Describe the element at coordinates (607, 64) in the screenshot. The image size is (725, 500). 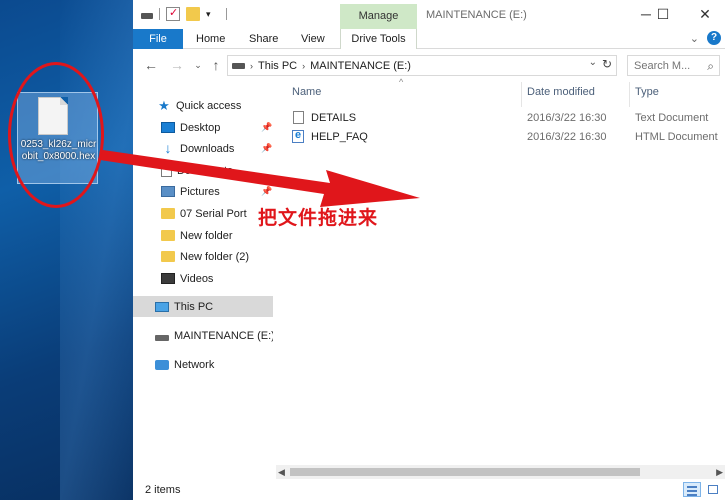
I see `refresh-icon: ↻` at that location.